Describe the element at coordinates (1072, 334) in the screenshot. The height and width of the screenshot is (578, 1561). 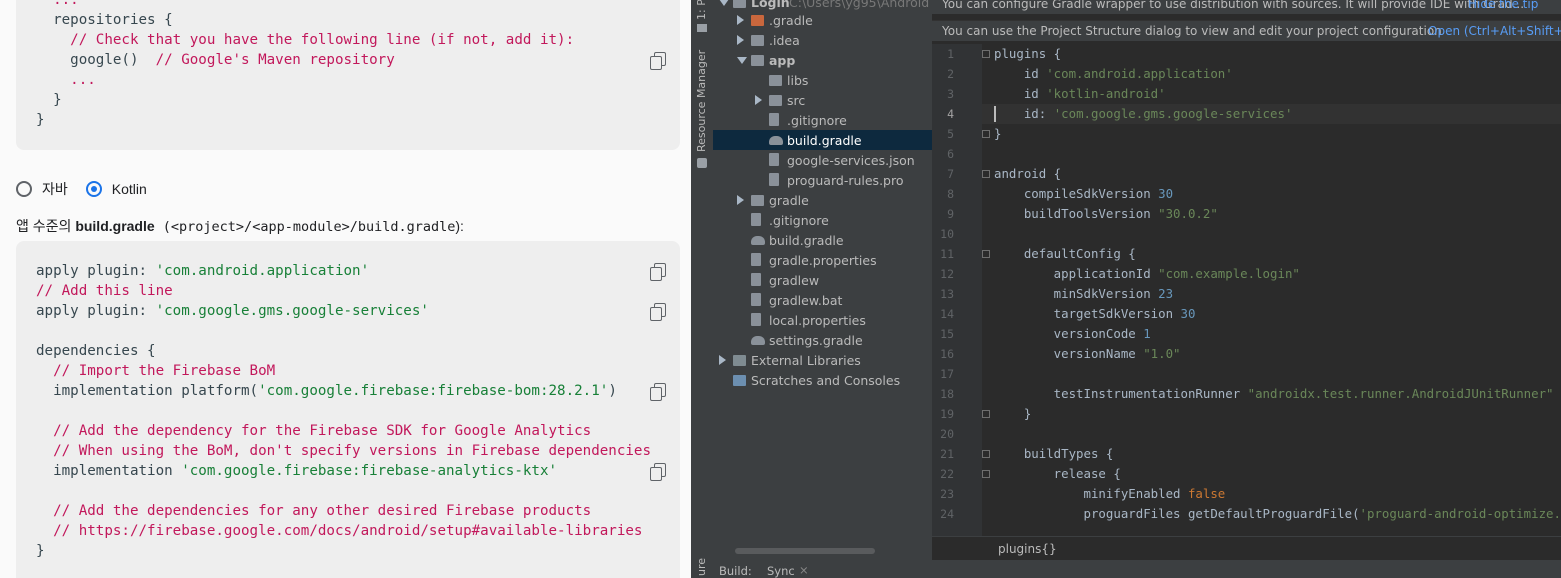
I see `editor-line: versionCode 1` at that location.